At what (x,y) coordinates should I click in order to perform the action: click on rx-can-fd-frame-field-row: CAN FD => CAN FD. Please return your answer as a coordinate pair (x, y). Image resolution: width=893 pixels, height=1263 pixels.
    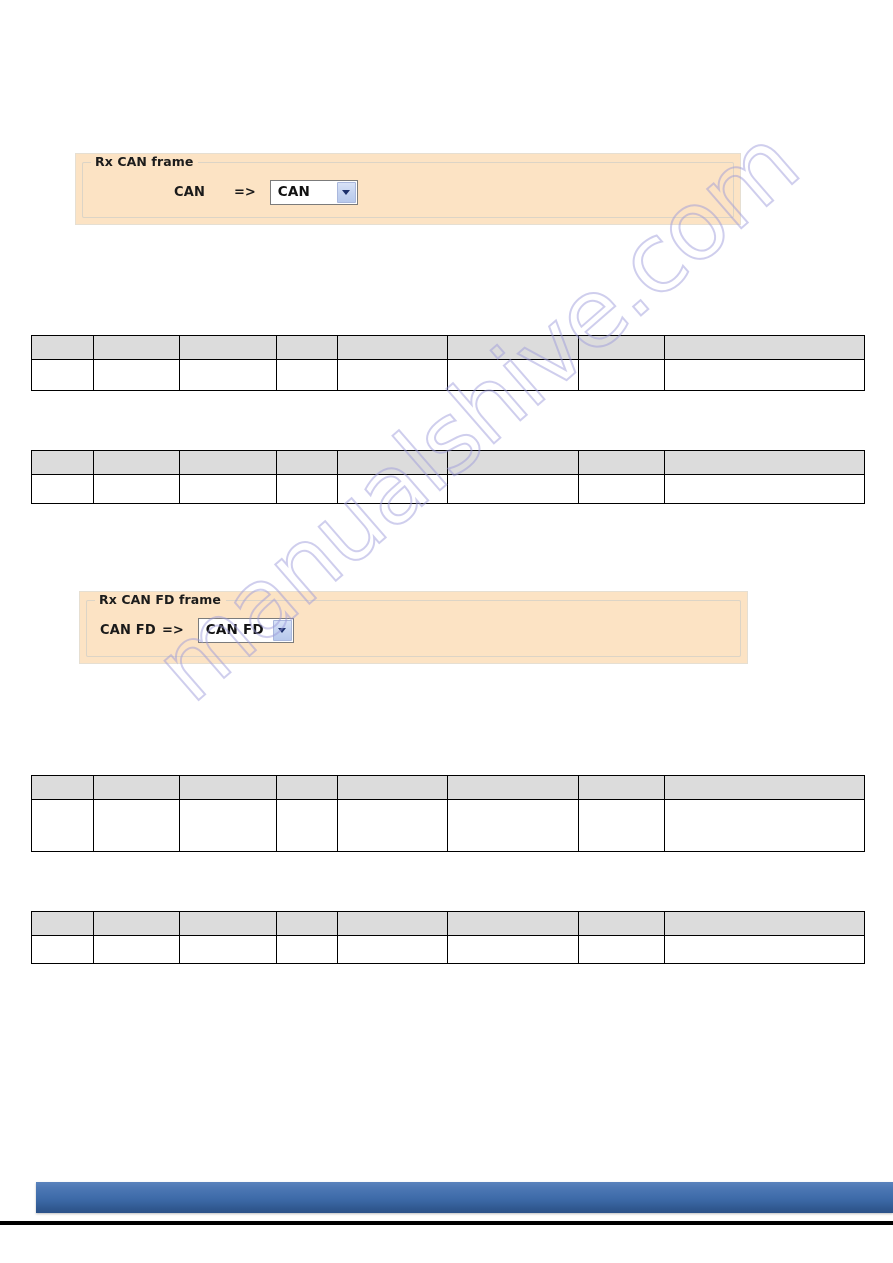
    Looking at the image, I should click on (197, 630).